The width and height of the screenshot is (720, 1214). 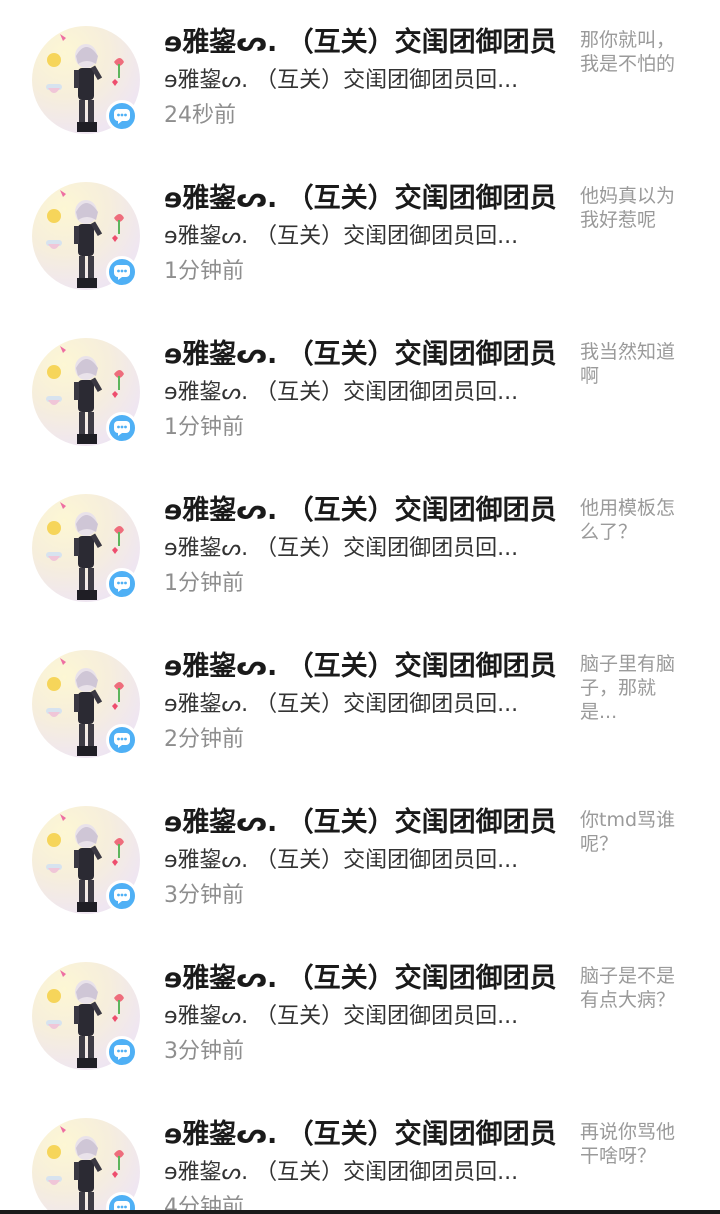 I want to click on reply-snippet: 他用模板怎么了？, so click(x=628, y=520).